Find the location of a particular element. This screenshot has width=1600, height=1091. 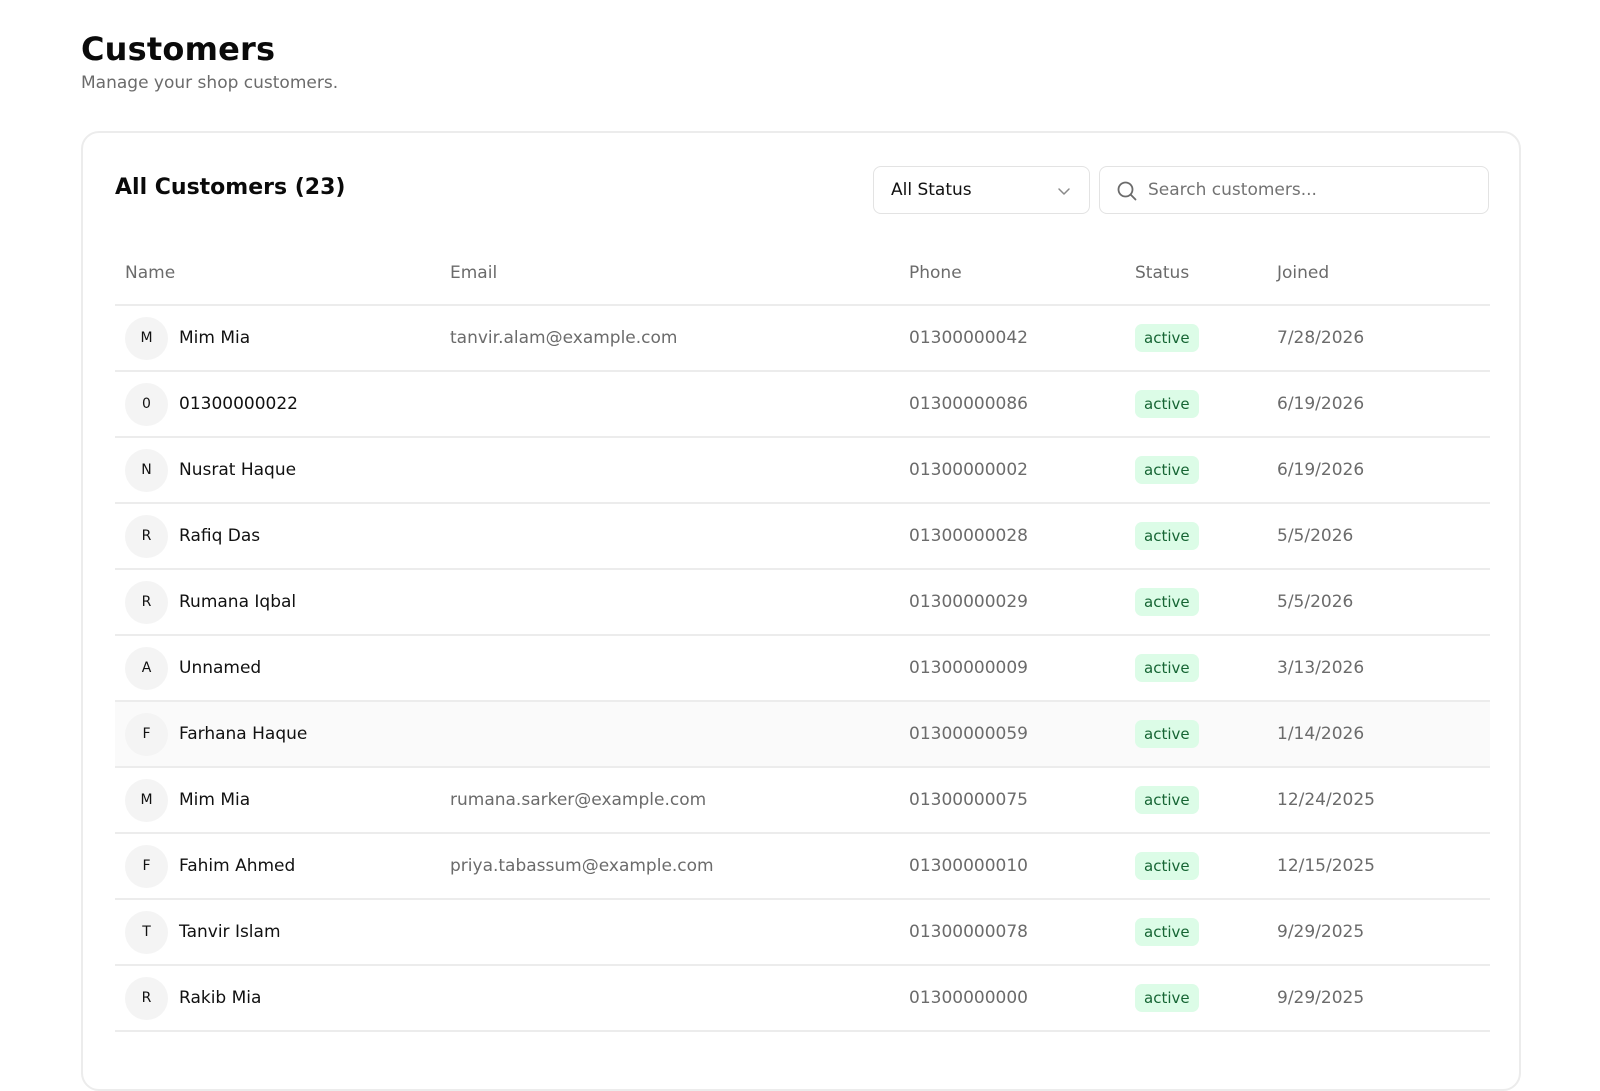

customer-joined: 9/29/2025 is located at coordinates (1378, 932).